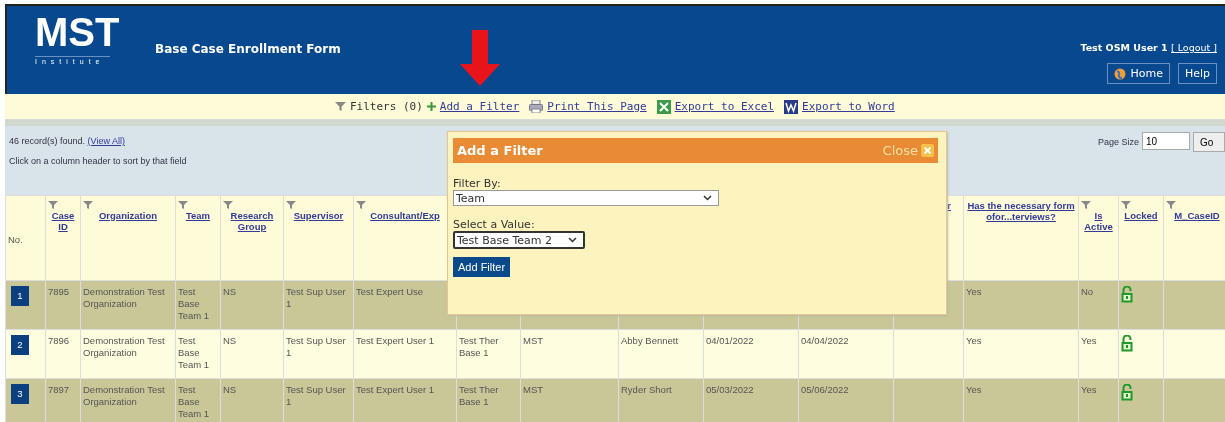 The image size is (1225, 422). Describe the element at coordinates (825, 389) in the screenshot. I see `table-cell: 05/06/2022` at that location.